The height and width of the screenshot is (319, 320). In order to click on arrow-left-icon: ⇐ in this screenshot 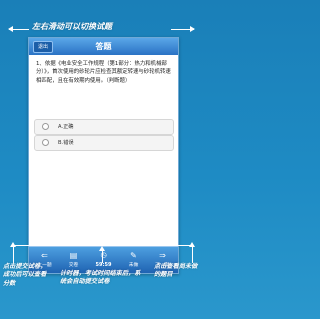, I will do `click(44, 255)`.